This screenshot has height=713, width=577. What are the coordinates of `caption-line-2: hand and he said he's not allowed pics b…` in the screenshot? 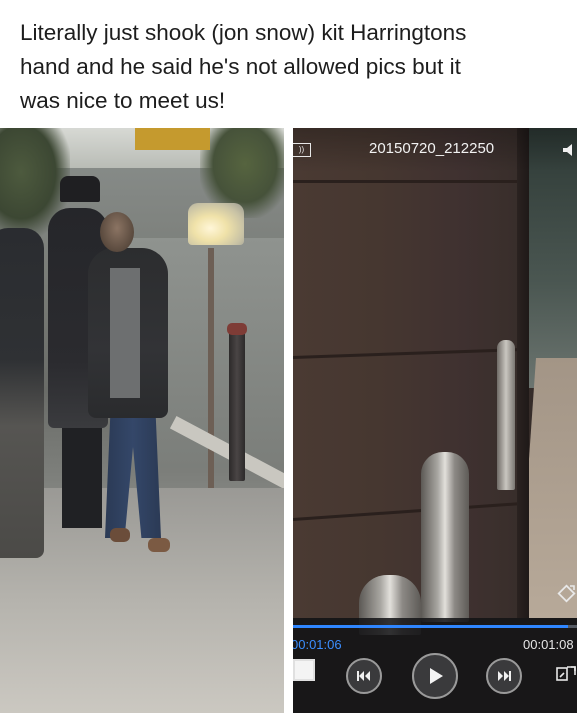 It's located at (240, 66).